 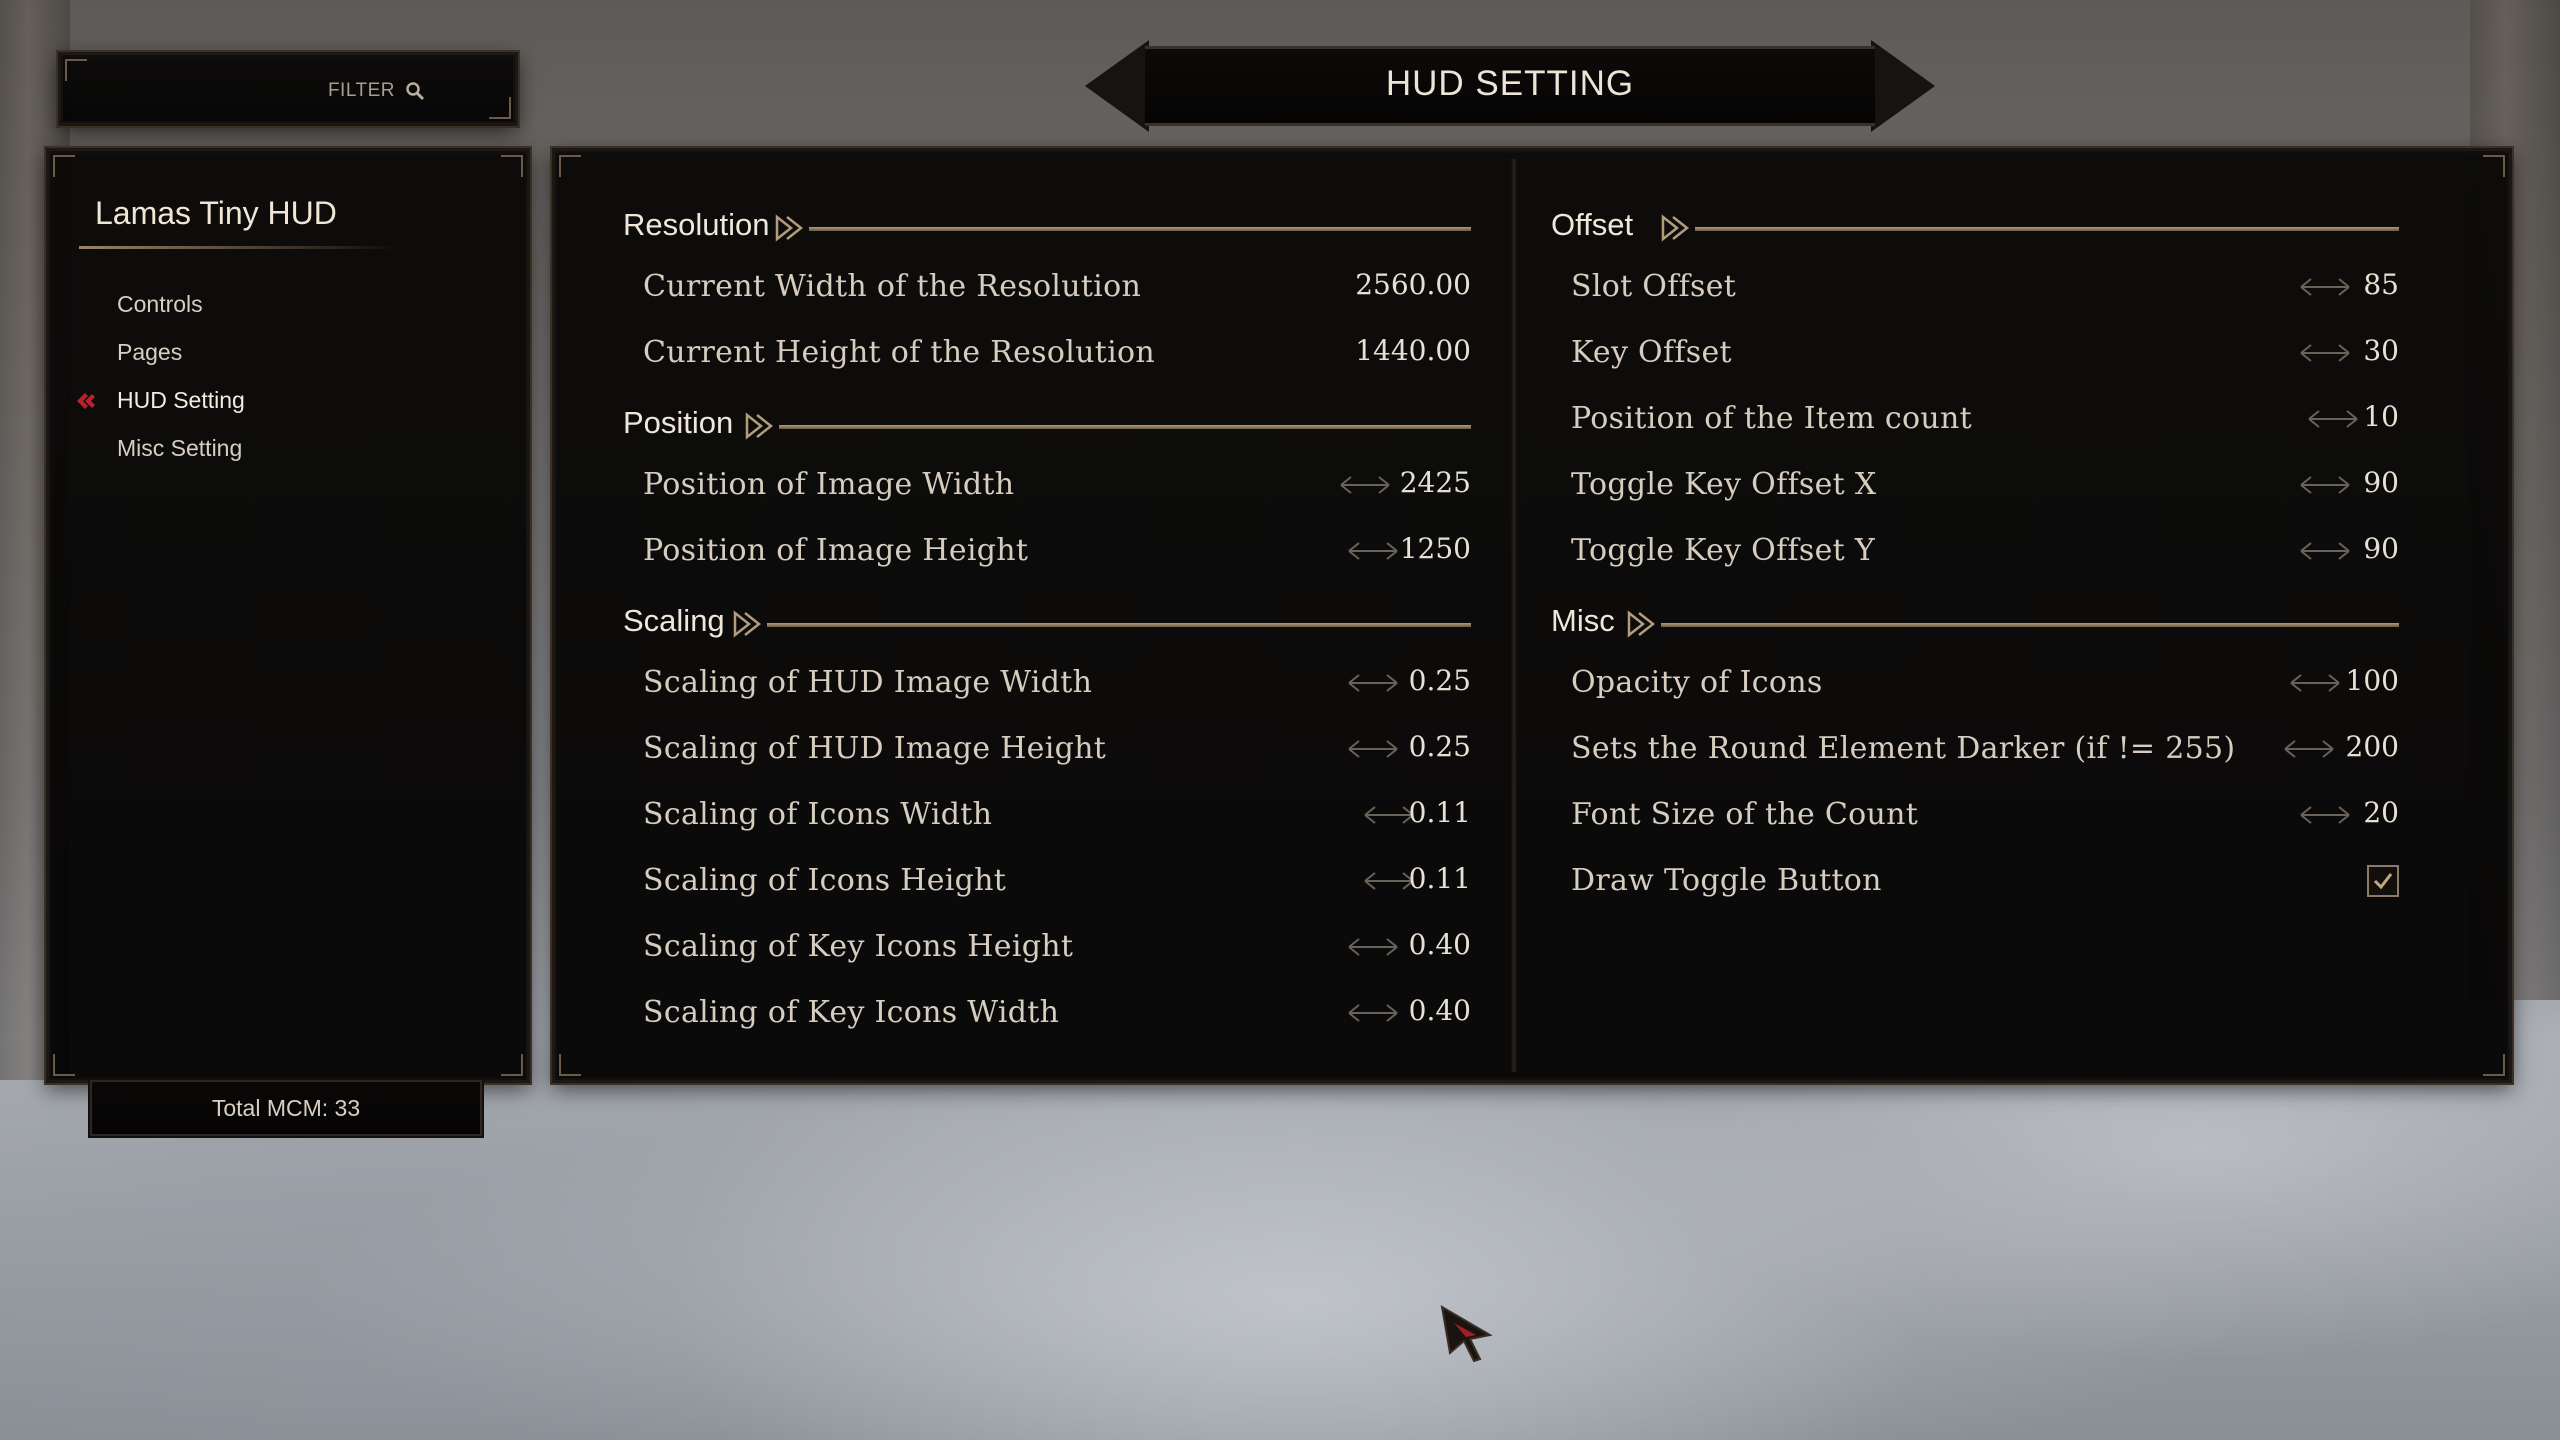 What do you see at coordinates (851, 1012) in the screenshot?
I see `setting-label: Scaling of Key Icons Width` at bounding box center [851, 1012].